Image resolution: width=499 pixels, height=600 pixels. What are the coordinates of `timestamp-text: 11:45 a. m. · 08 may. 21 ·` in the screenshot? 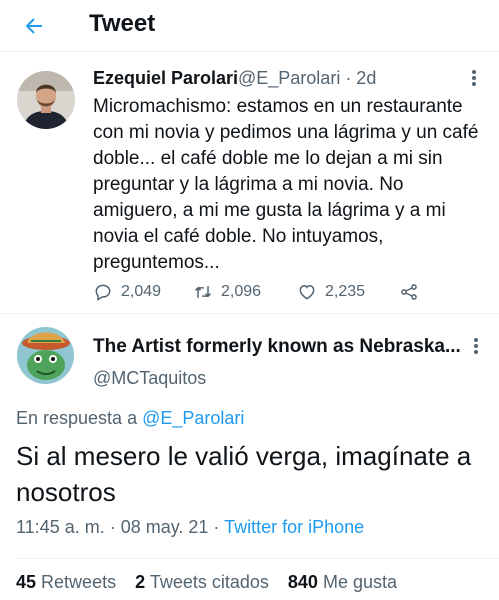 It's located at (120, 527).